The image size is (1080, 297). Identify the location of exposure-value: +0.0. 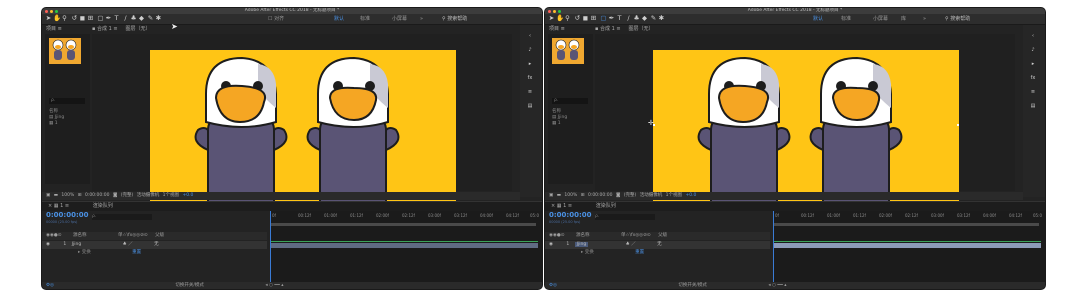
(690, 196).